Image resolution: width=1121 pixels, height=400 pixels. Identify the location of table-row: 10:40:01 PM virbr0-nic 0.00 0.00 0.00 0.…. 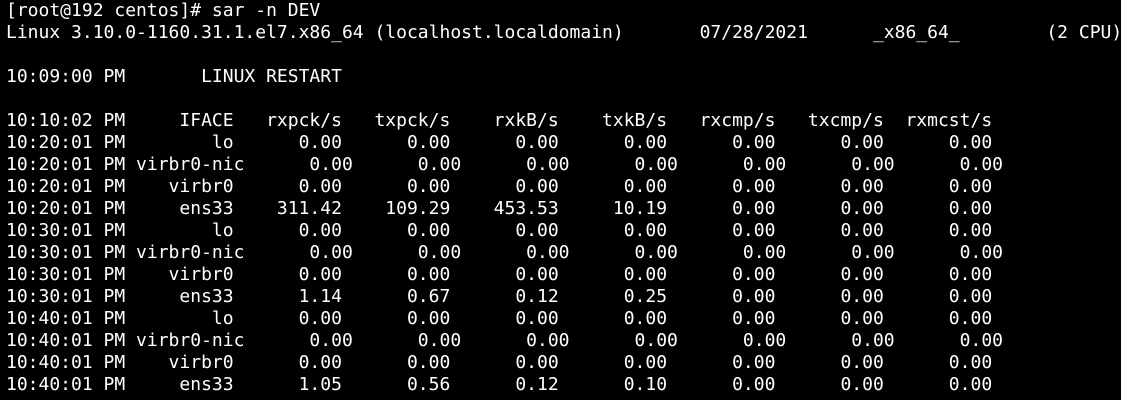
(504, 340).